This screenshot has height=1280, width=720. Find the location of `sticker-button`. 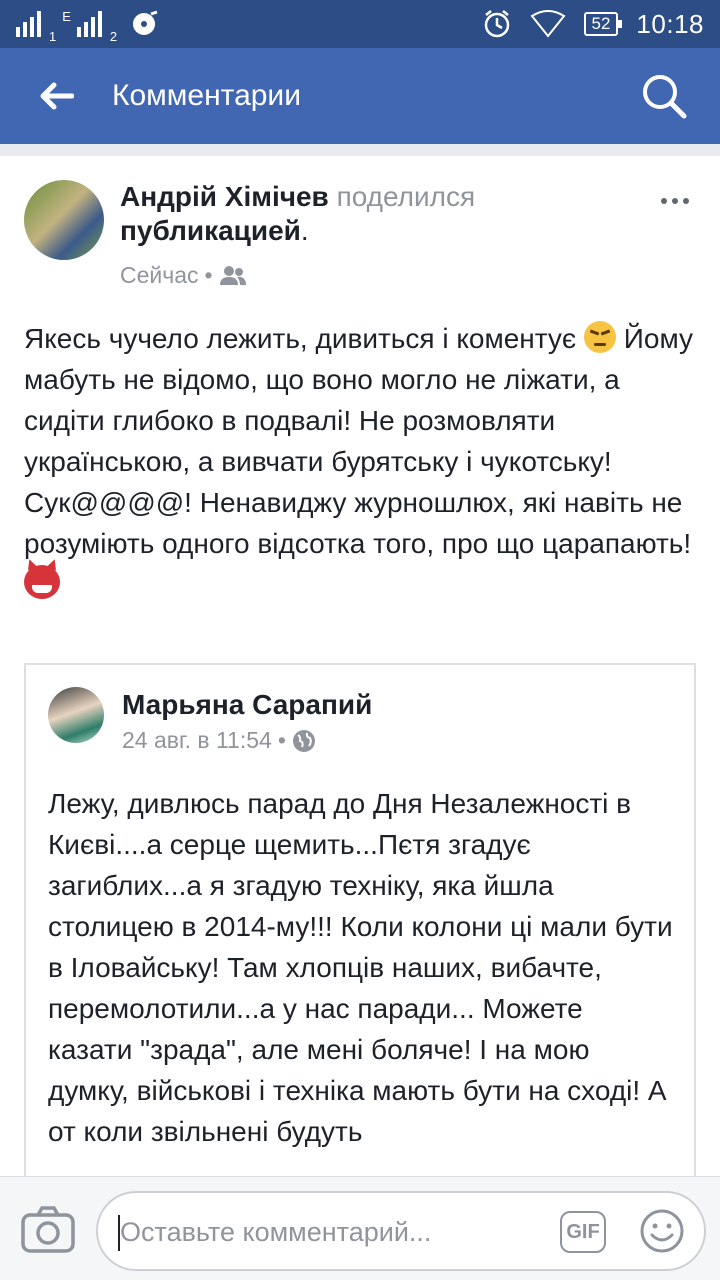

sticker-button is located at coordinates (662, 1231).